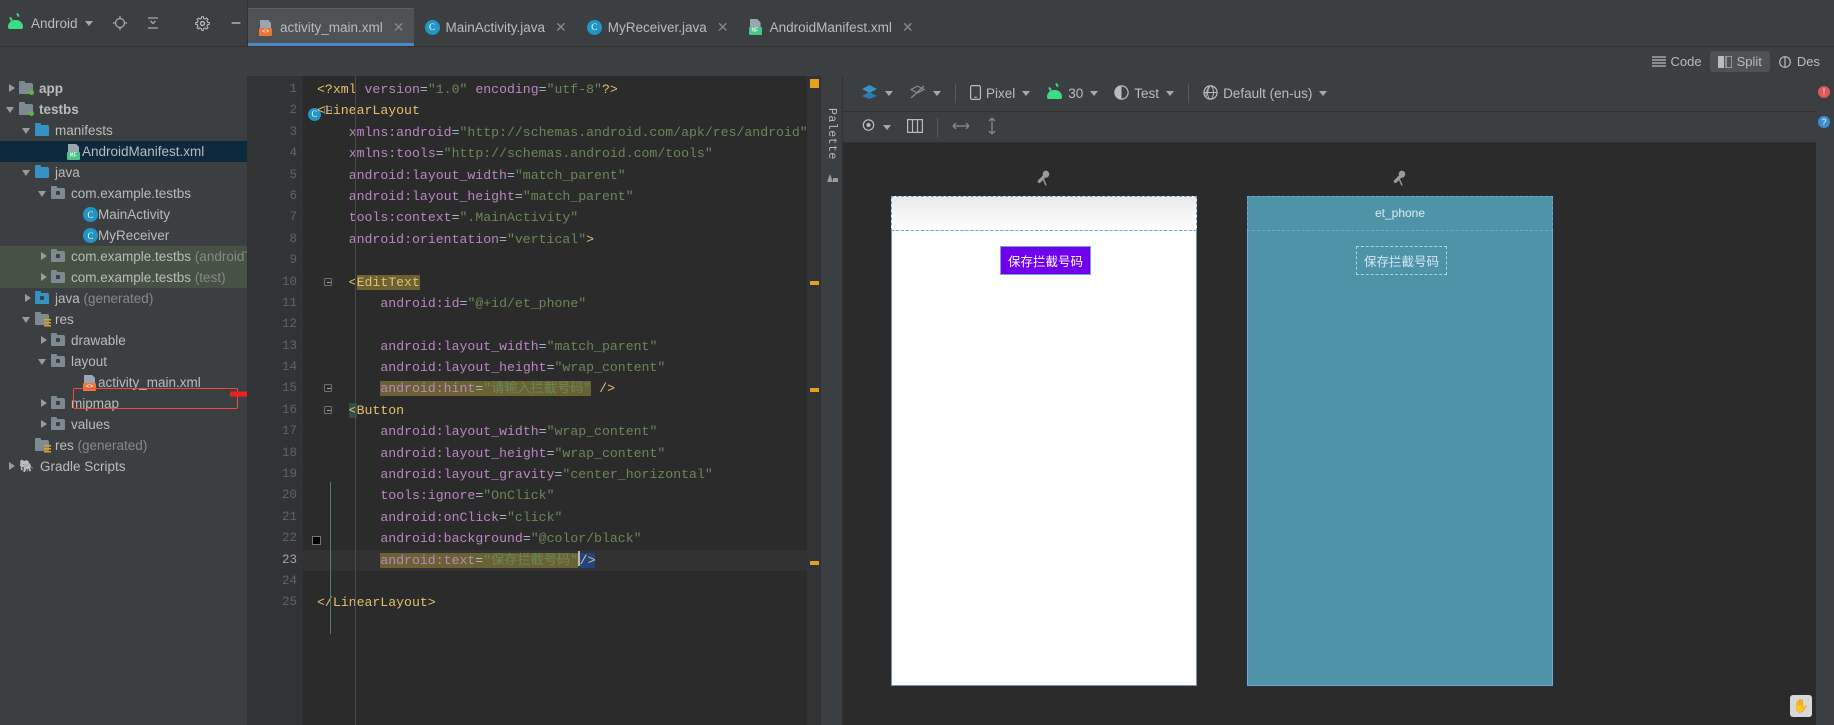 Image resolution: width=1834 pixels, height=725 pixels. I want to click on palette-strip: Palette, so click(832, 400).